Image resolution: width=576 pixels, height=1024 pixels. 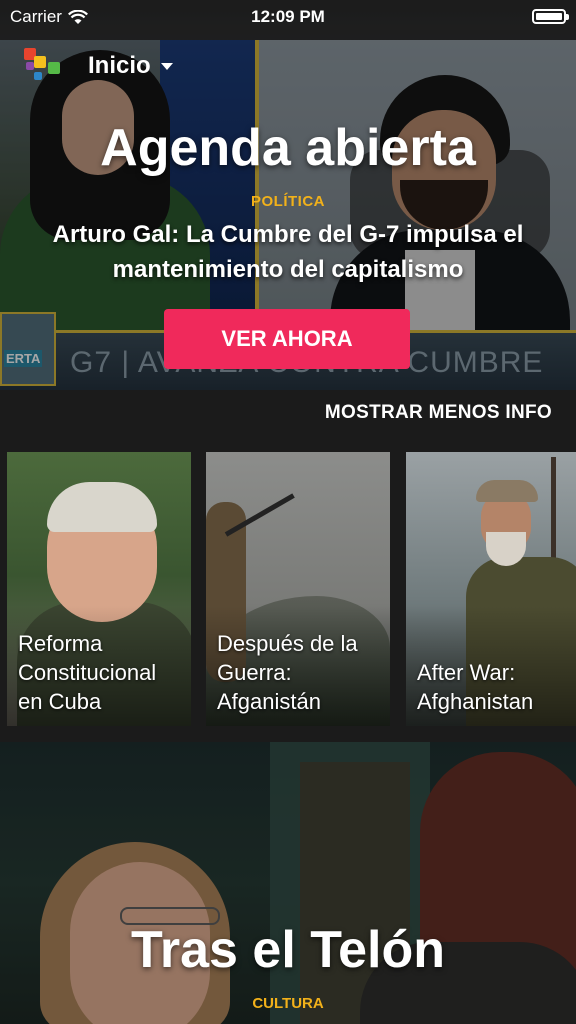 I want to click on section-title: Inicio, so click(x=119, y=65).